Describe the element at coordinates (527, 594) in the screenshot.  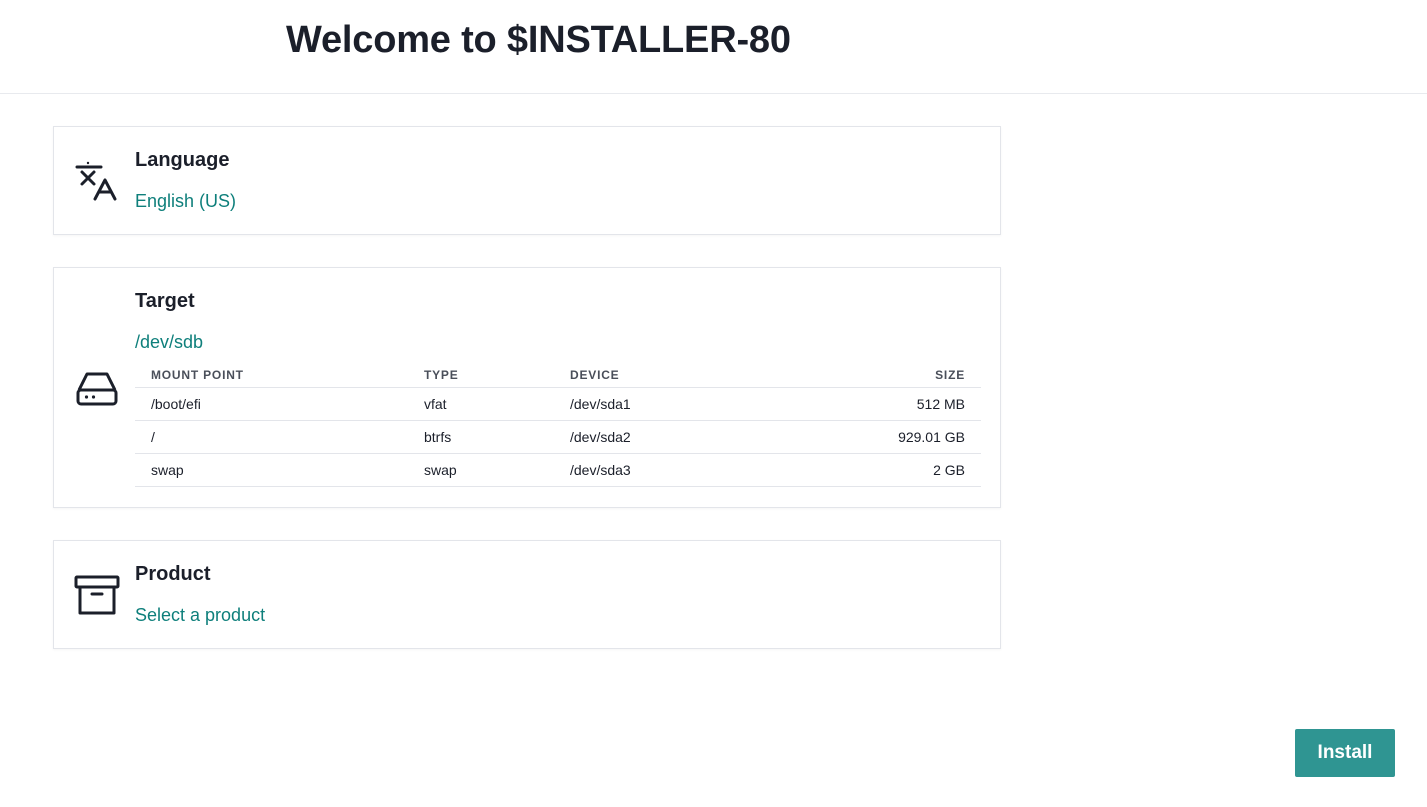
I see `product-section: Product Select a product` at that location.